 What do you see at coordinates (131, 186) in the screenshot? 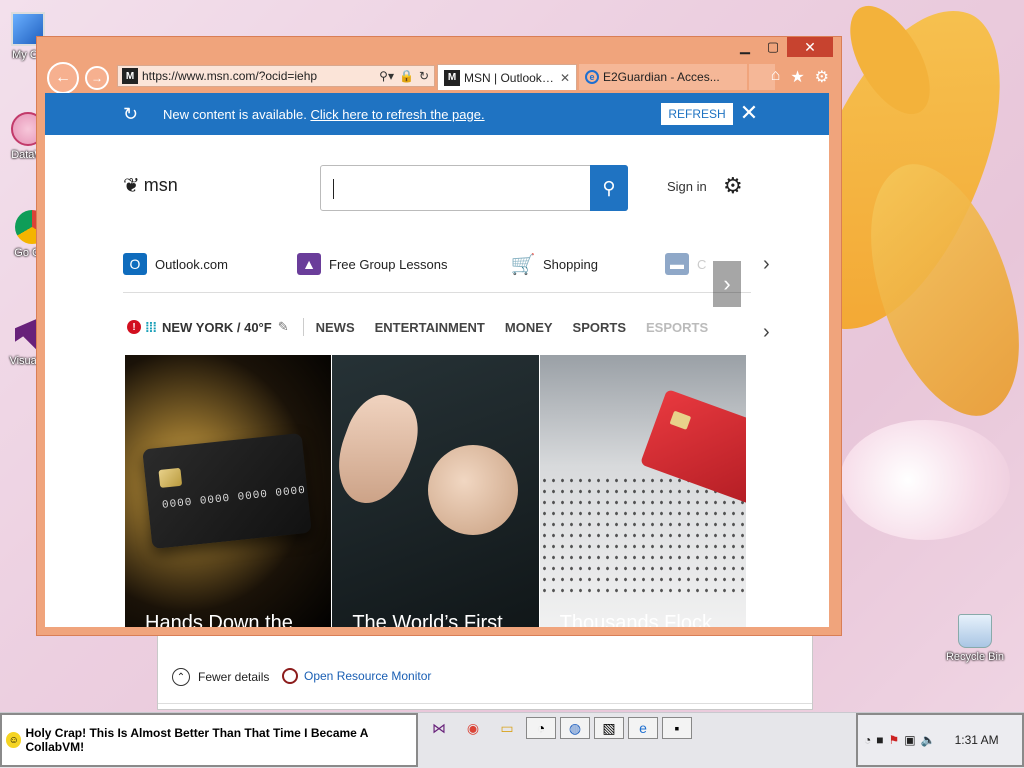
I see `msn-butterfly-icon: ❦` at bounding box center [131, 186].